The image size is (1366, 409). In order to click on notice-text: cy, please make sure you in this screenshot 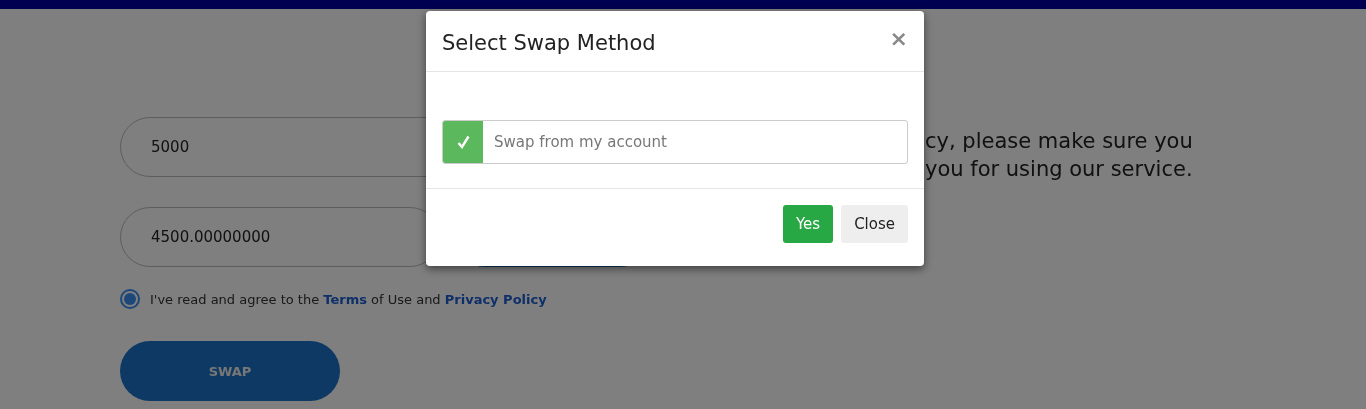, I will do `click(1059, 141)`.